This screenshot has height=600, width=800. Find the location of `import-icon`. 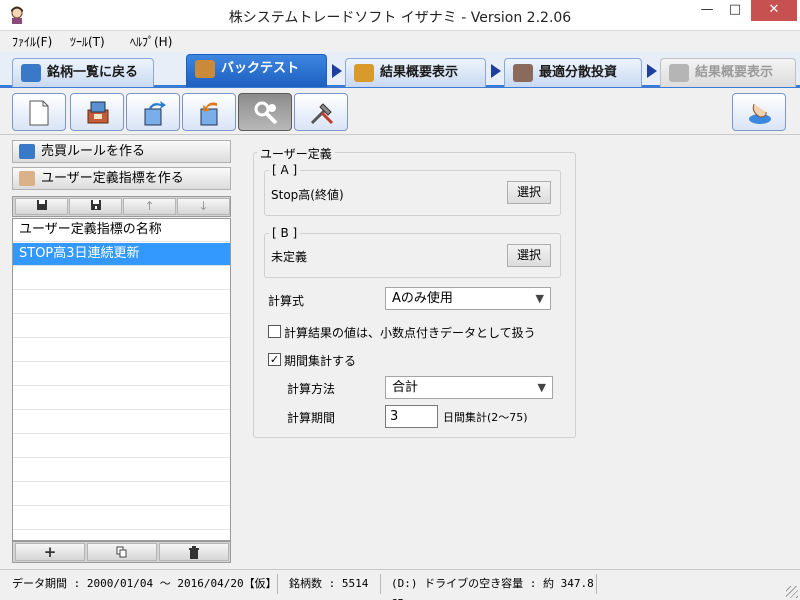

import-icon is located at coordinates (209, 114).